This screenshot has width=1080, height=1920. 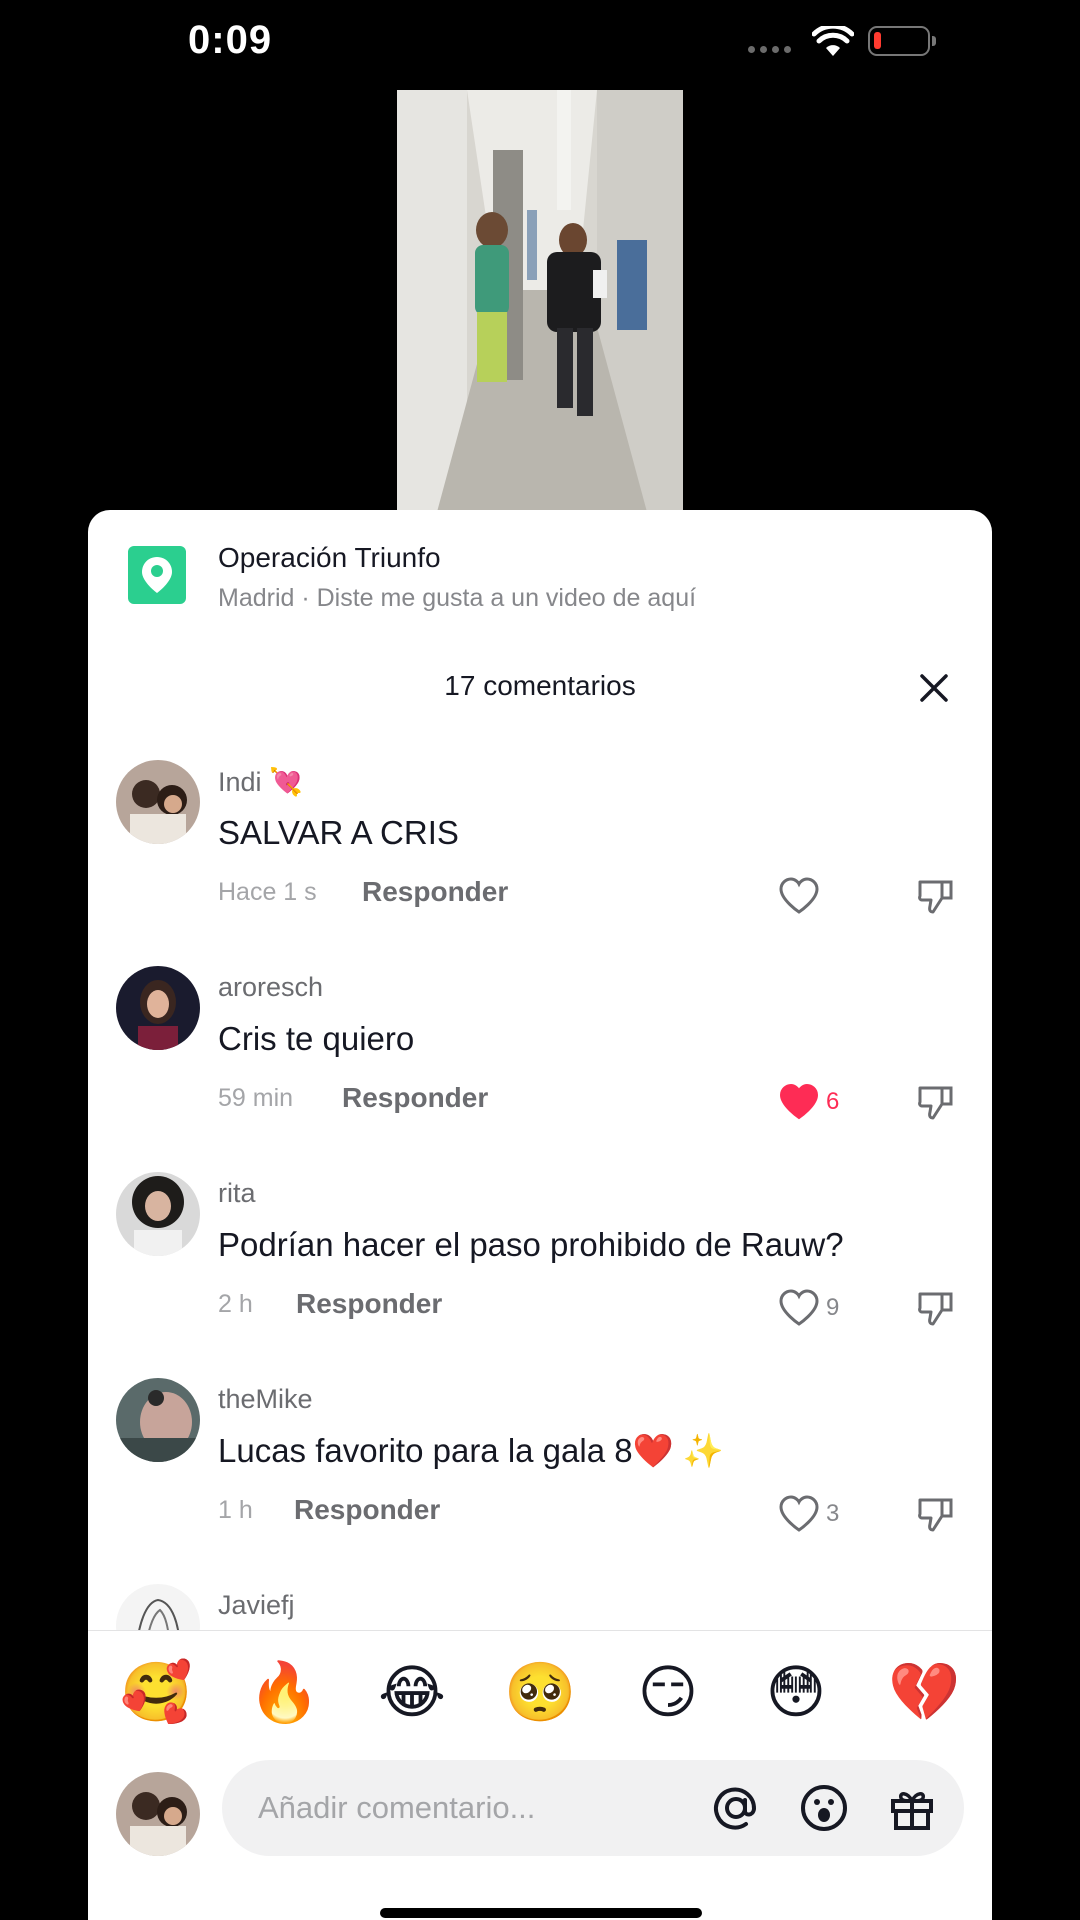 What do you see at coordinates (769, 49) in the screenshot?
I see `signal-icon` at bounding box center [769, 49].